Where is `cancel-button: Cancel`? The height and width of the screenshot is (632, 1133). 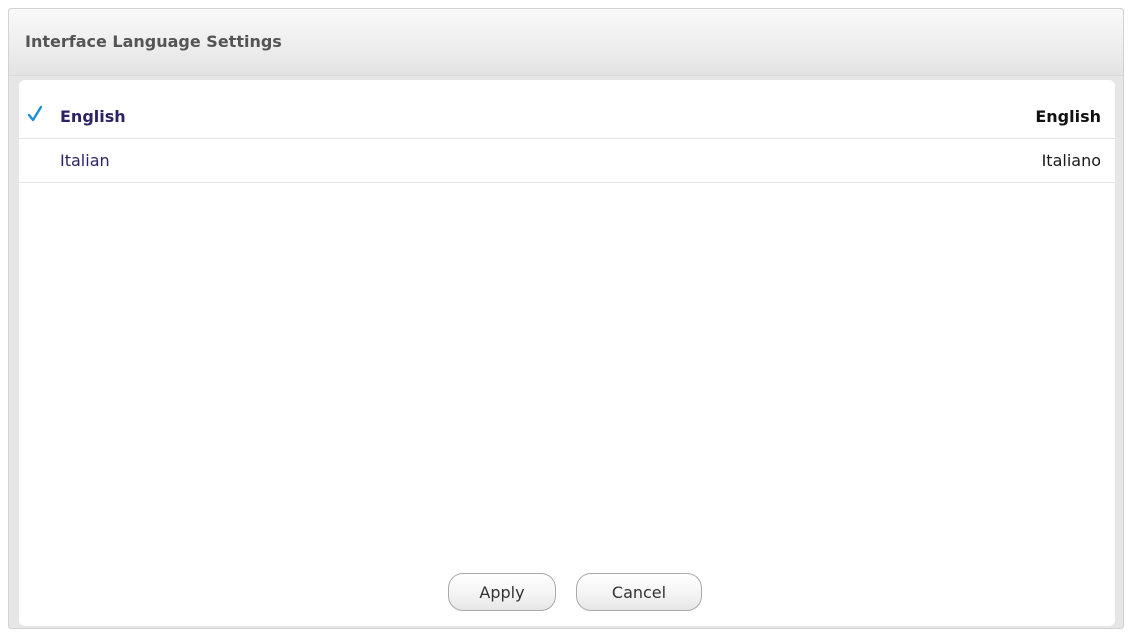 cancel-button: Cancel is located at coordinates (639, 592).